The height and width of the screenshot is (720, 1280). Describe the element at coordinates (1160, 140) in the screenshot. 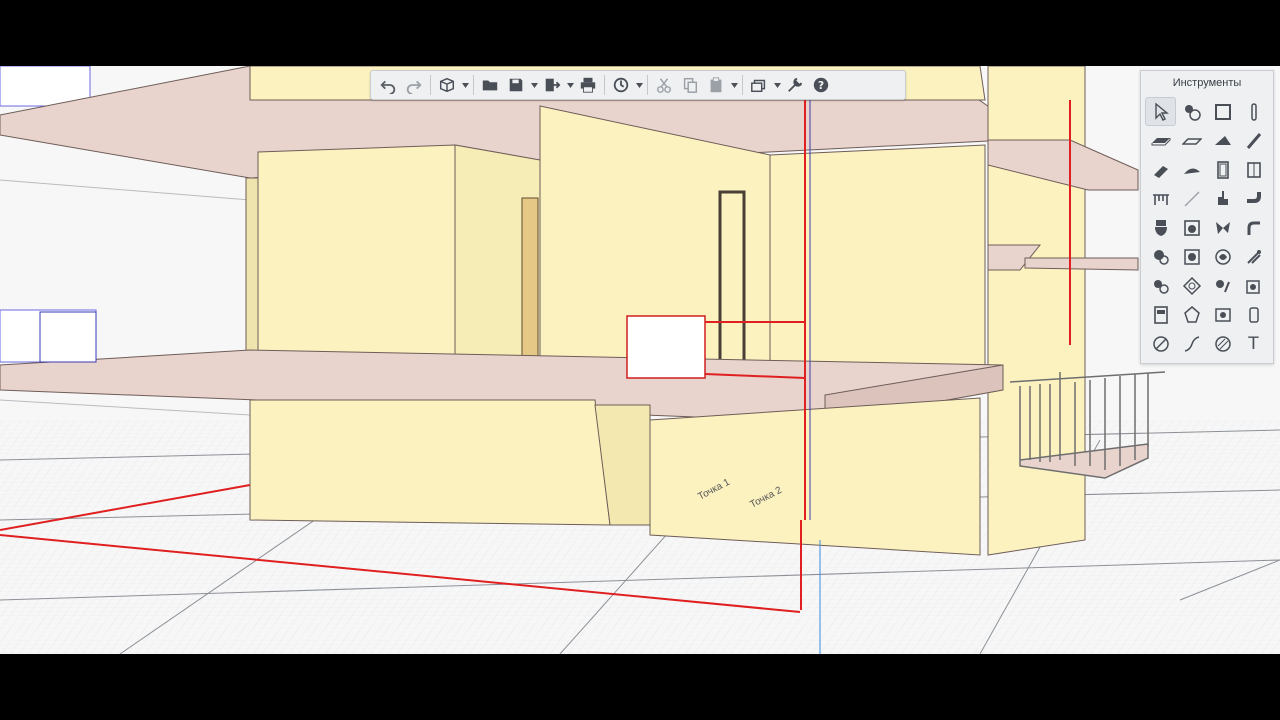

I see `slab-icon` at that location.